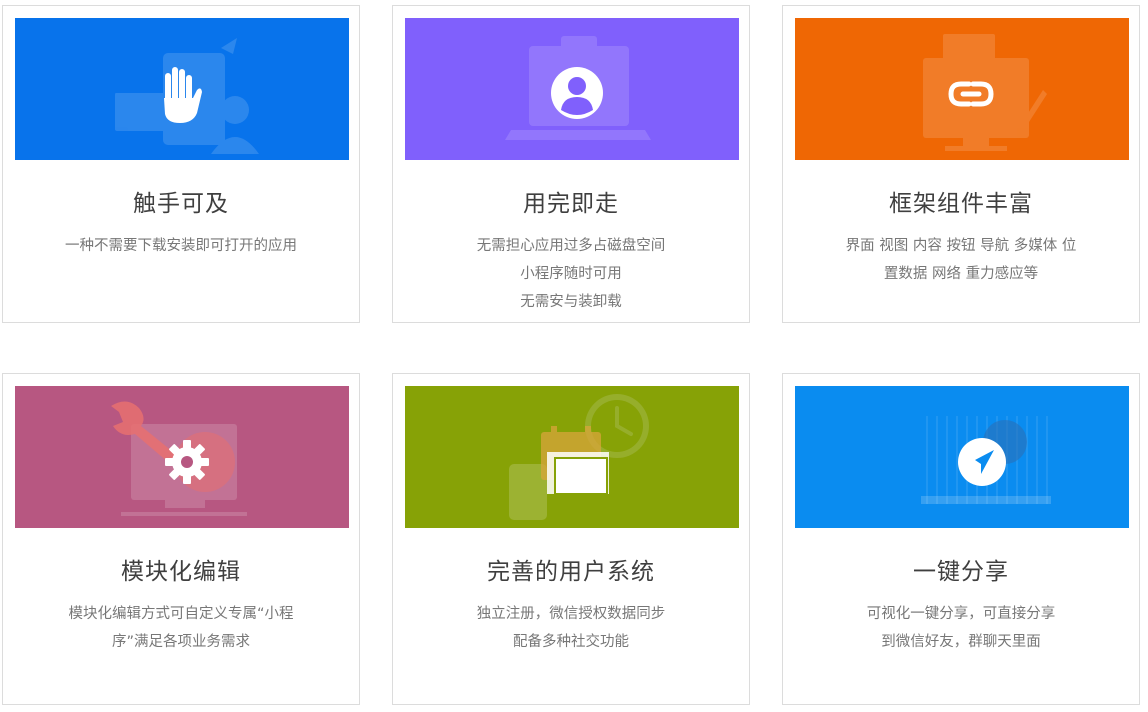 The height and width of the screenshot is (712, 1148). What do you see at coordinates (579, 457) in the screenshot?
I see `windows-icon` at bounding box center [579, 457].